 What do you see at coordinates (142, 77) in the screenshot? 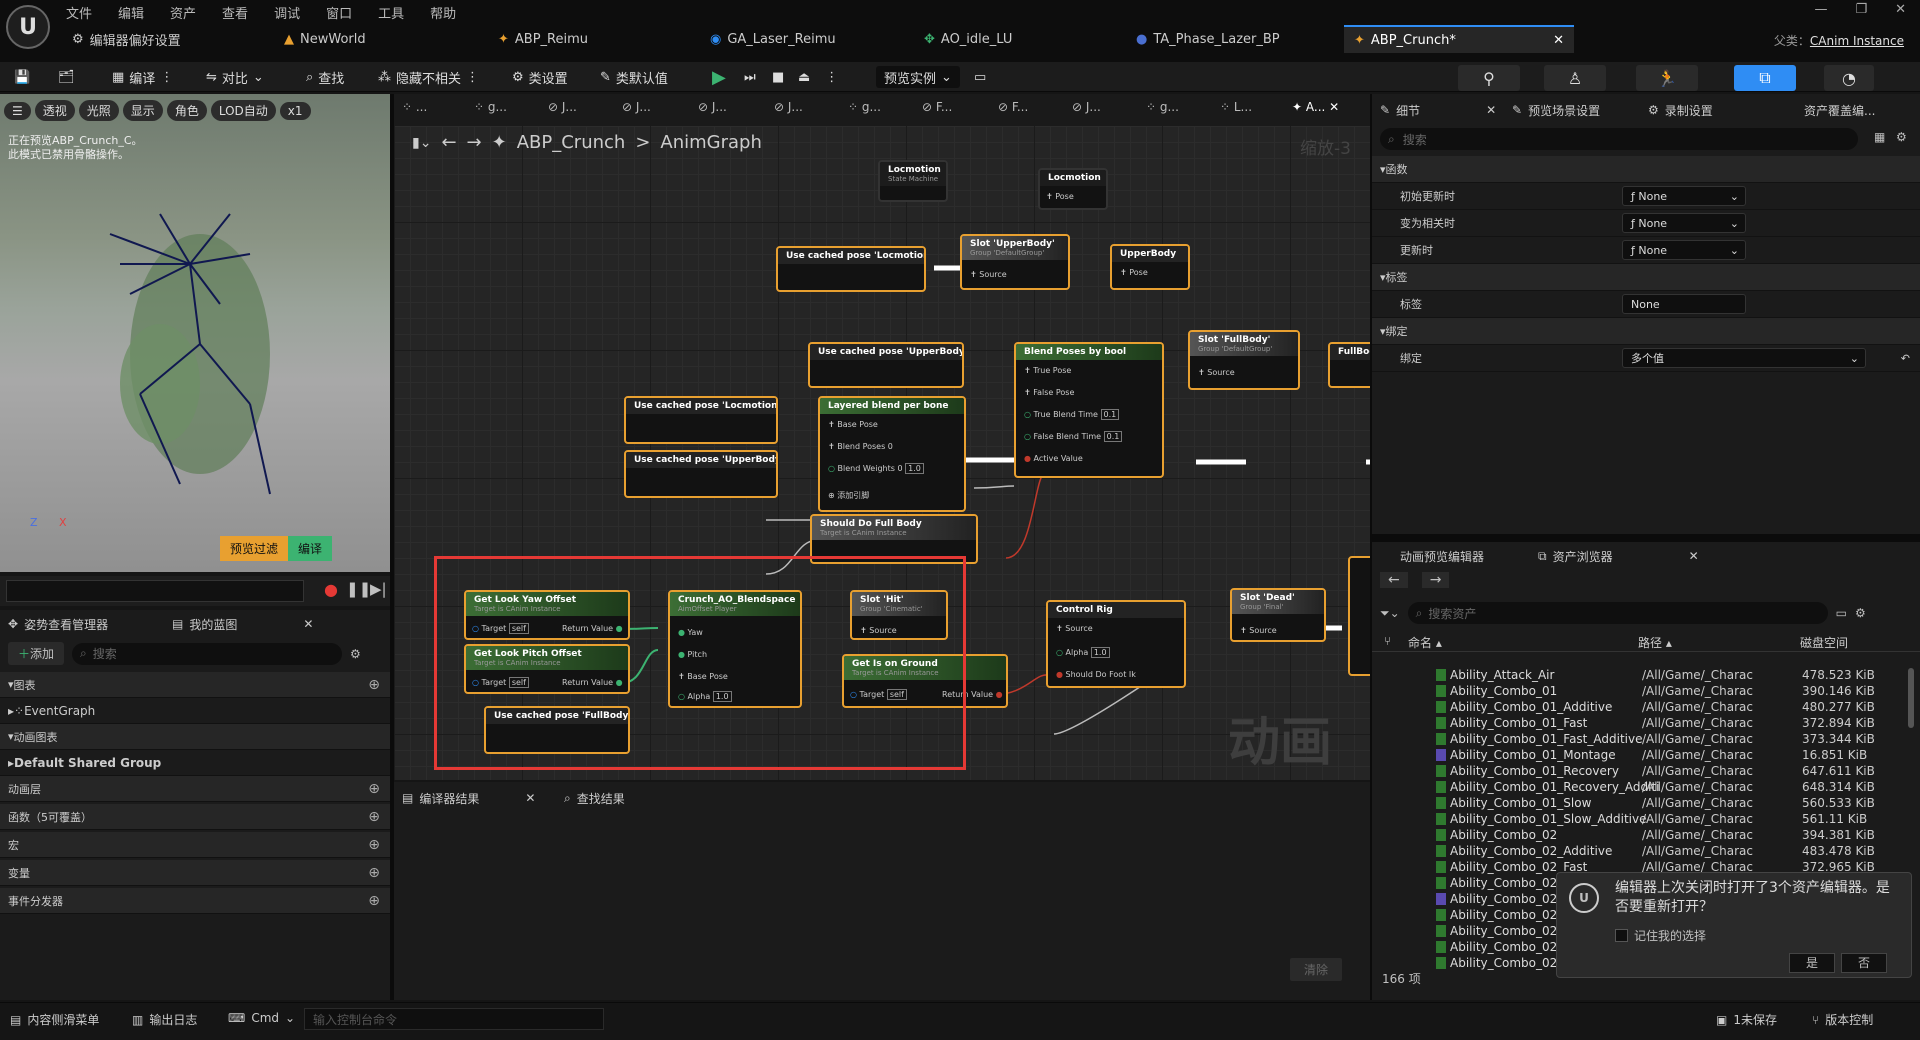
I see `compile-button: ▦ 编译 ⋮` at bounding box center [142, 77].